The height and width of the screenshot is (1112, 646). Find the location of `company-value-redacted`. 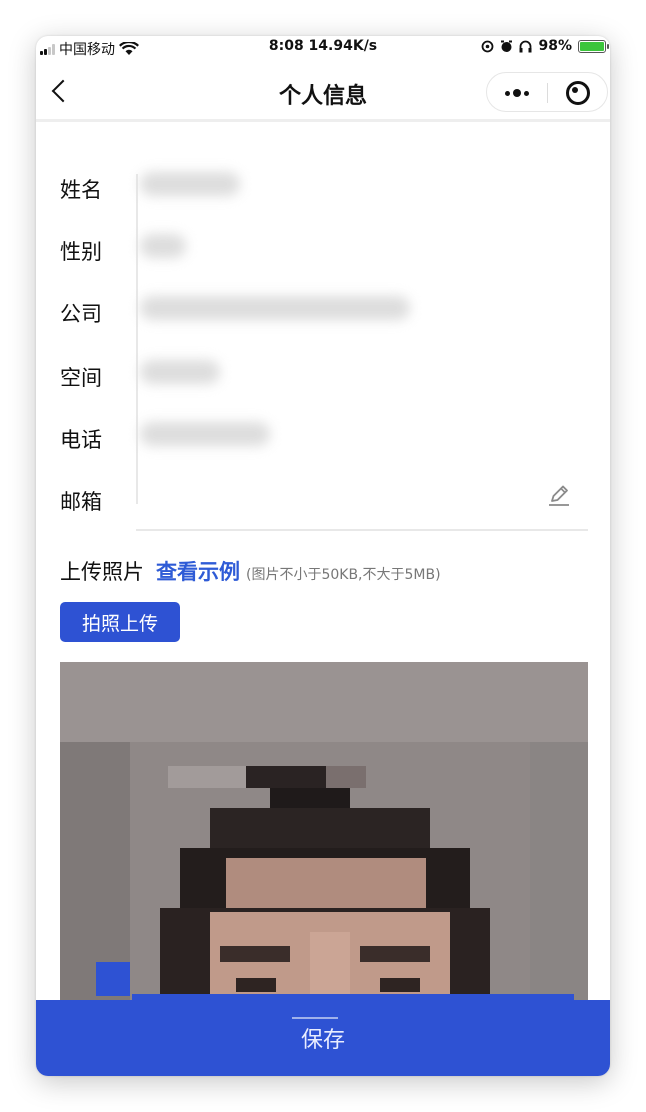

company-value-redacted is located at coordinates (275, 308).